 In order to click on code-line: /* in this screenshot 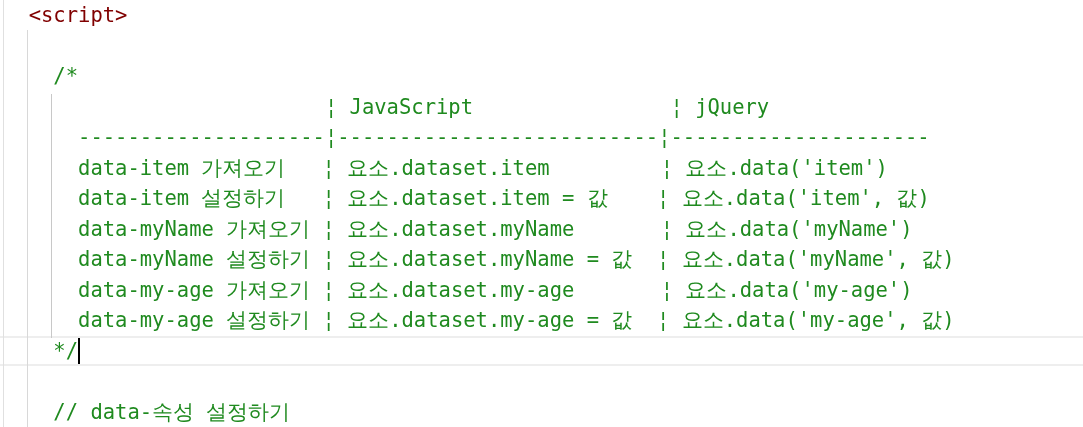, I will do `click(65, 76)`.